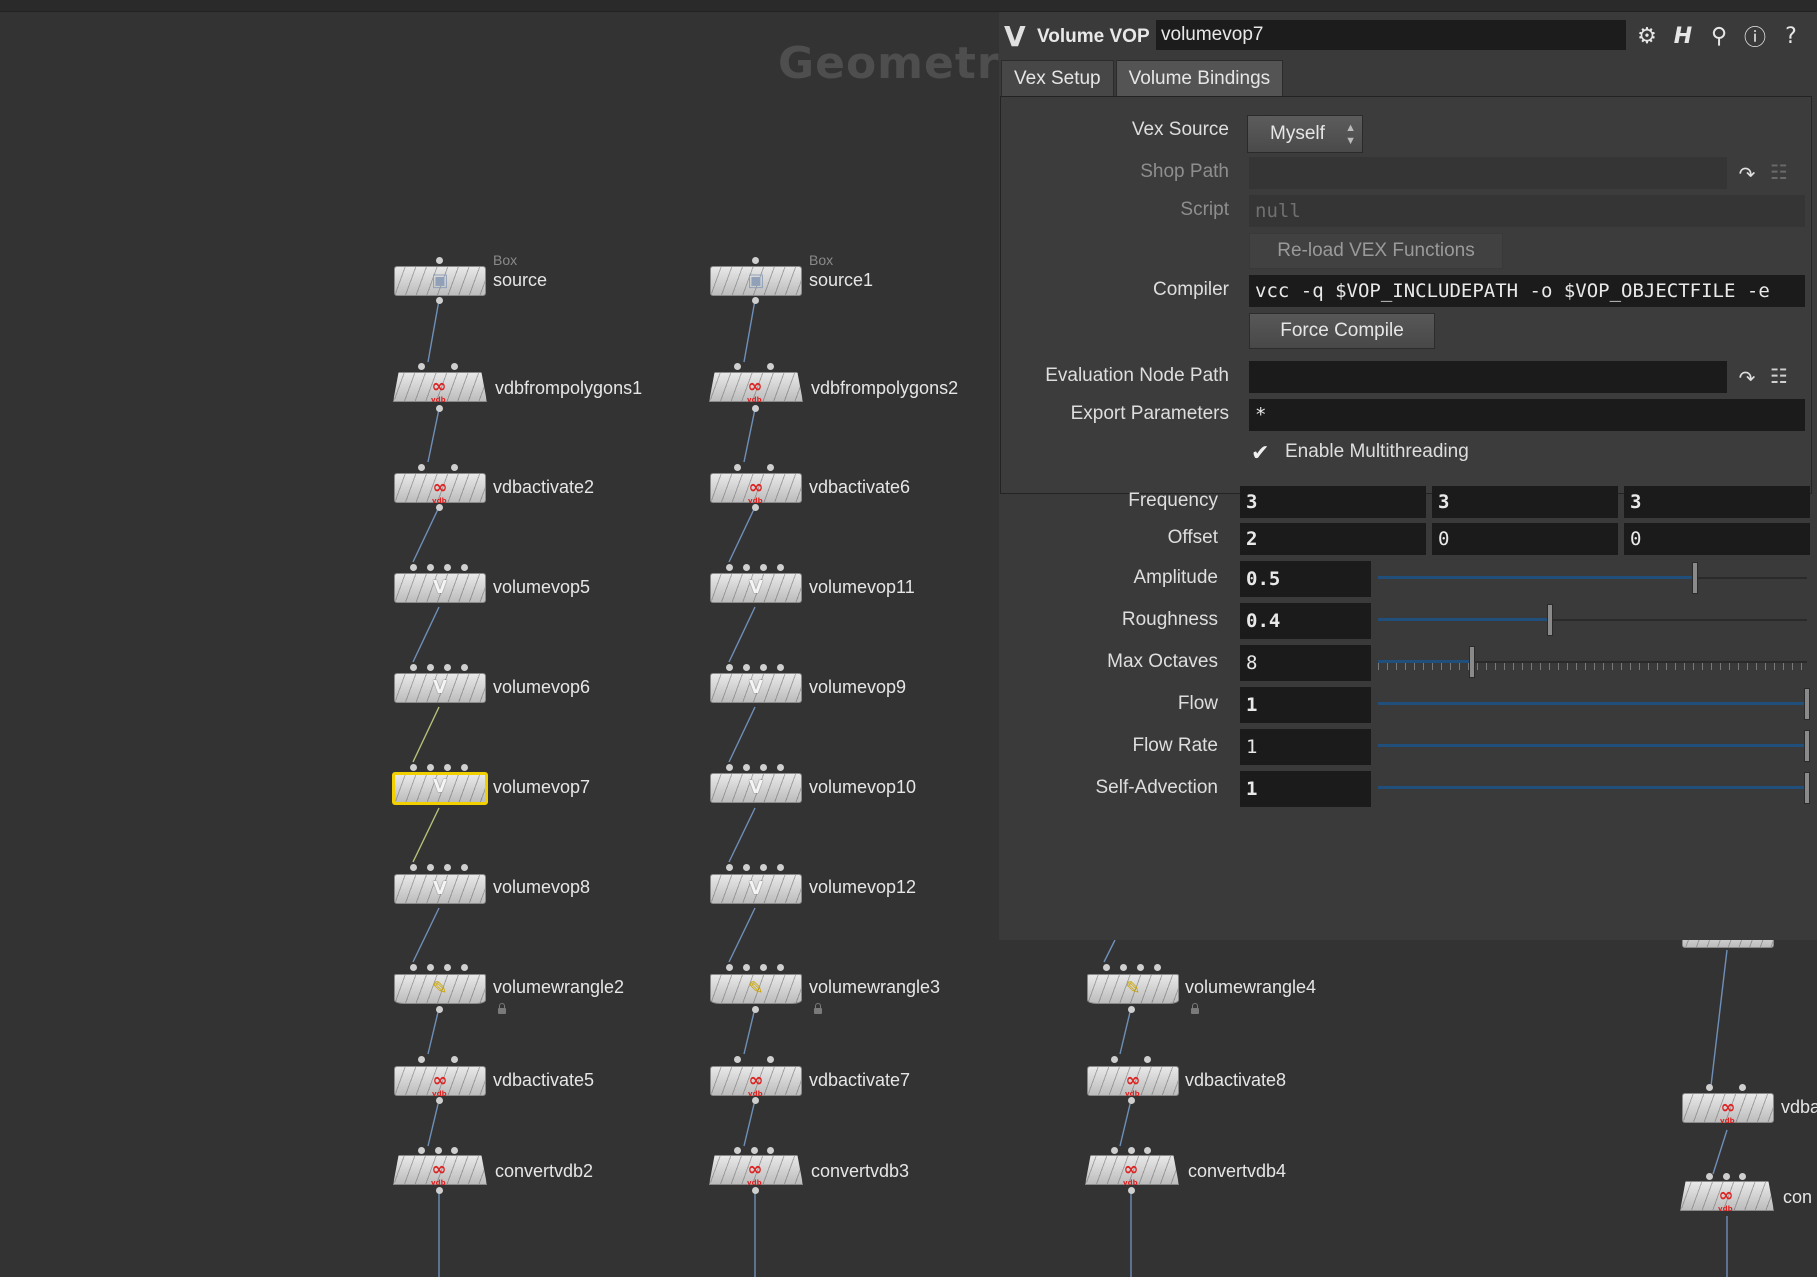  What do you see at coordinates (440, 588) in the screenshot?
I see `node-volumevop5: V` at bounding box center [440, 588].